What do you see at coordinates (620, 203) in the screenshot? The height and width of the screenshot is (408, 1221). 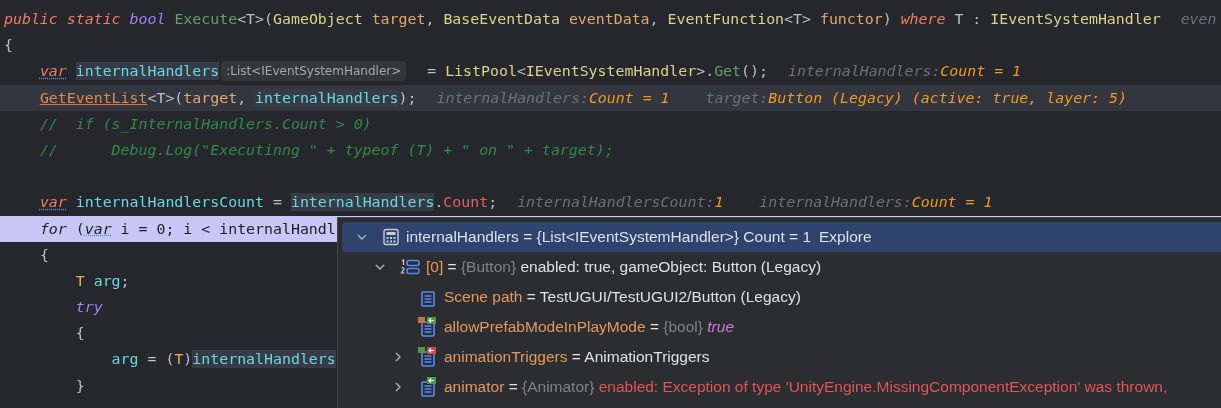 I see `debug-value-hint: internalHandlersCount:1` at bounding box center [620, 203].